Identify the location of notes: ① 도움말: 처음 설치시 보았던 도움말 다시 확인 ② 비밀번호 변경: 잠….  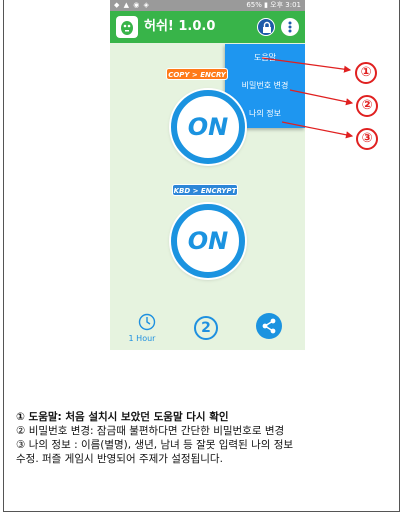
(206, 438).